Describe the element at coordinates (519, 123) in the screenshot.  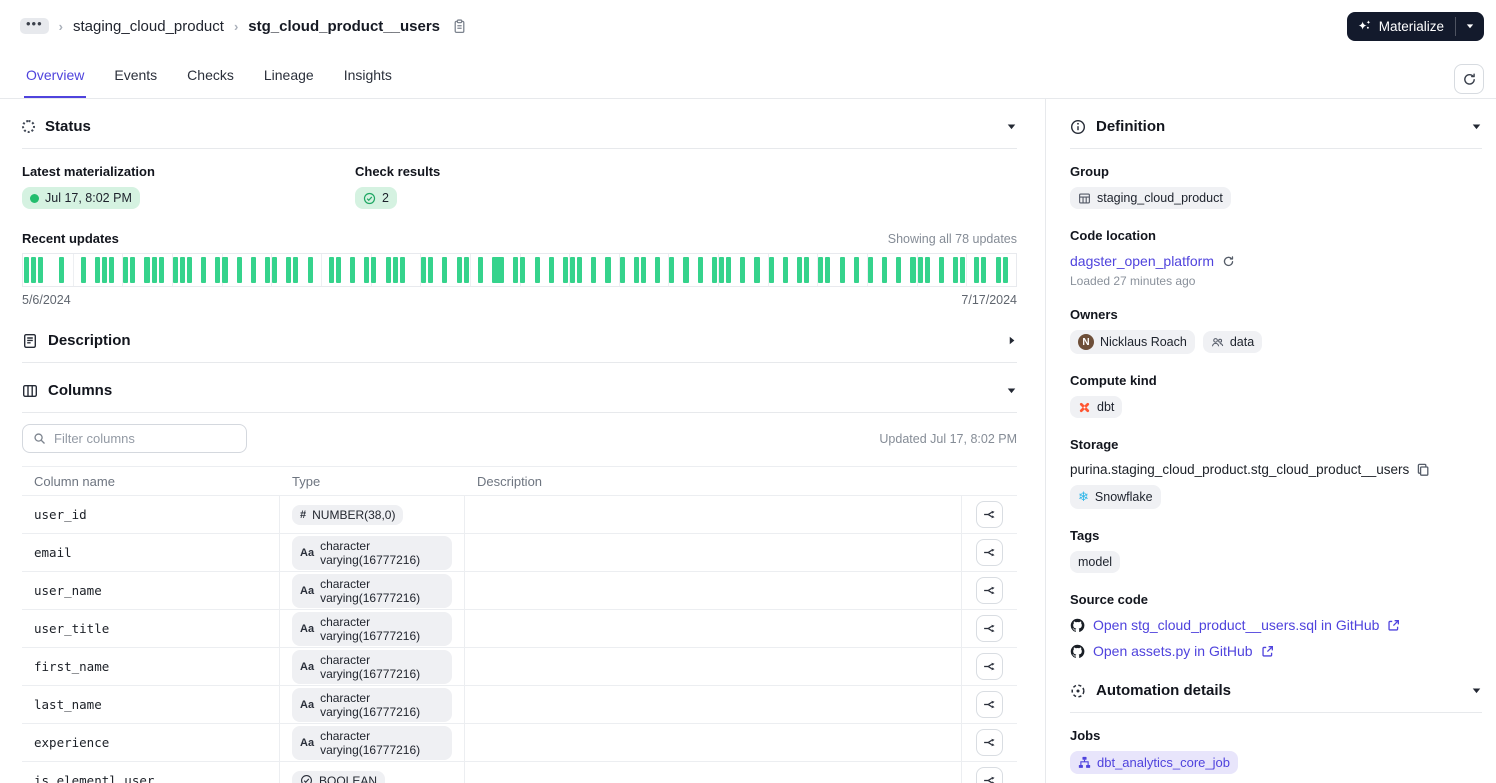
I see `status-section-header: Status` at that location.